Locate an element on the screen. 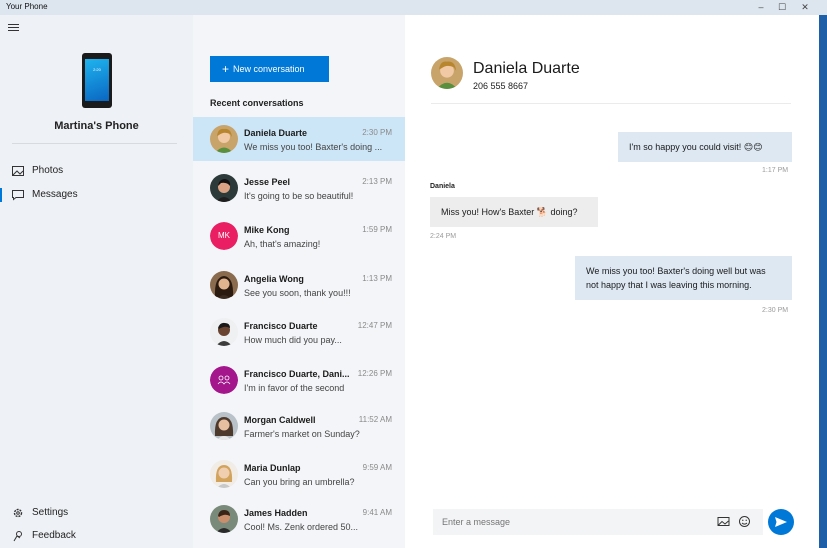 The height and width of the screenshot is (548, 827). conversation-time: 2:30 PM is located at coordinates (377, 132).